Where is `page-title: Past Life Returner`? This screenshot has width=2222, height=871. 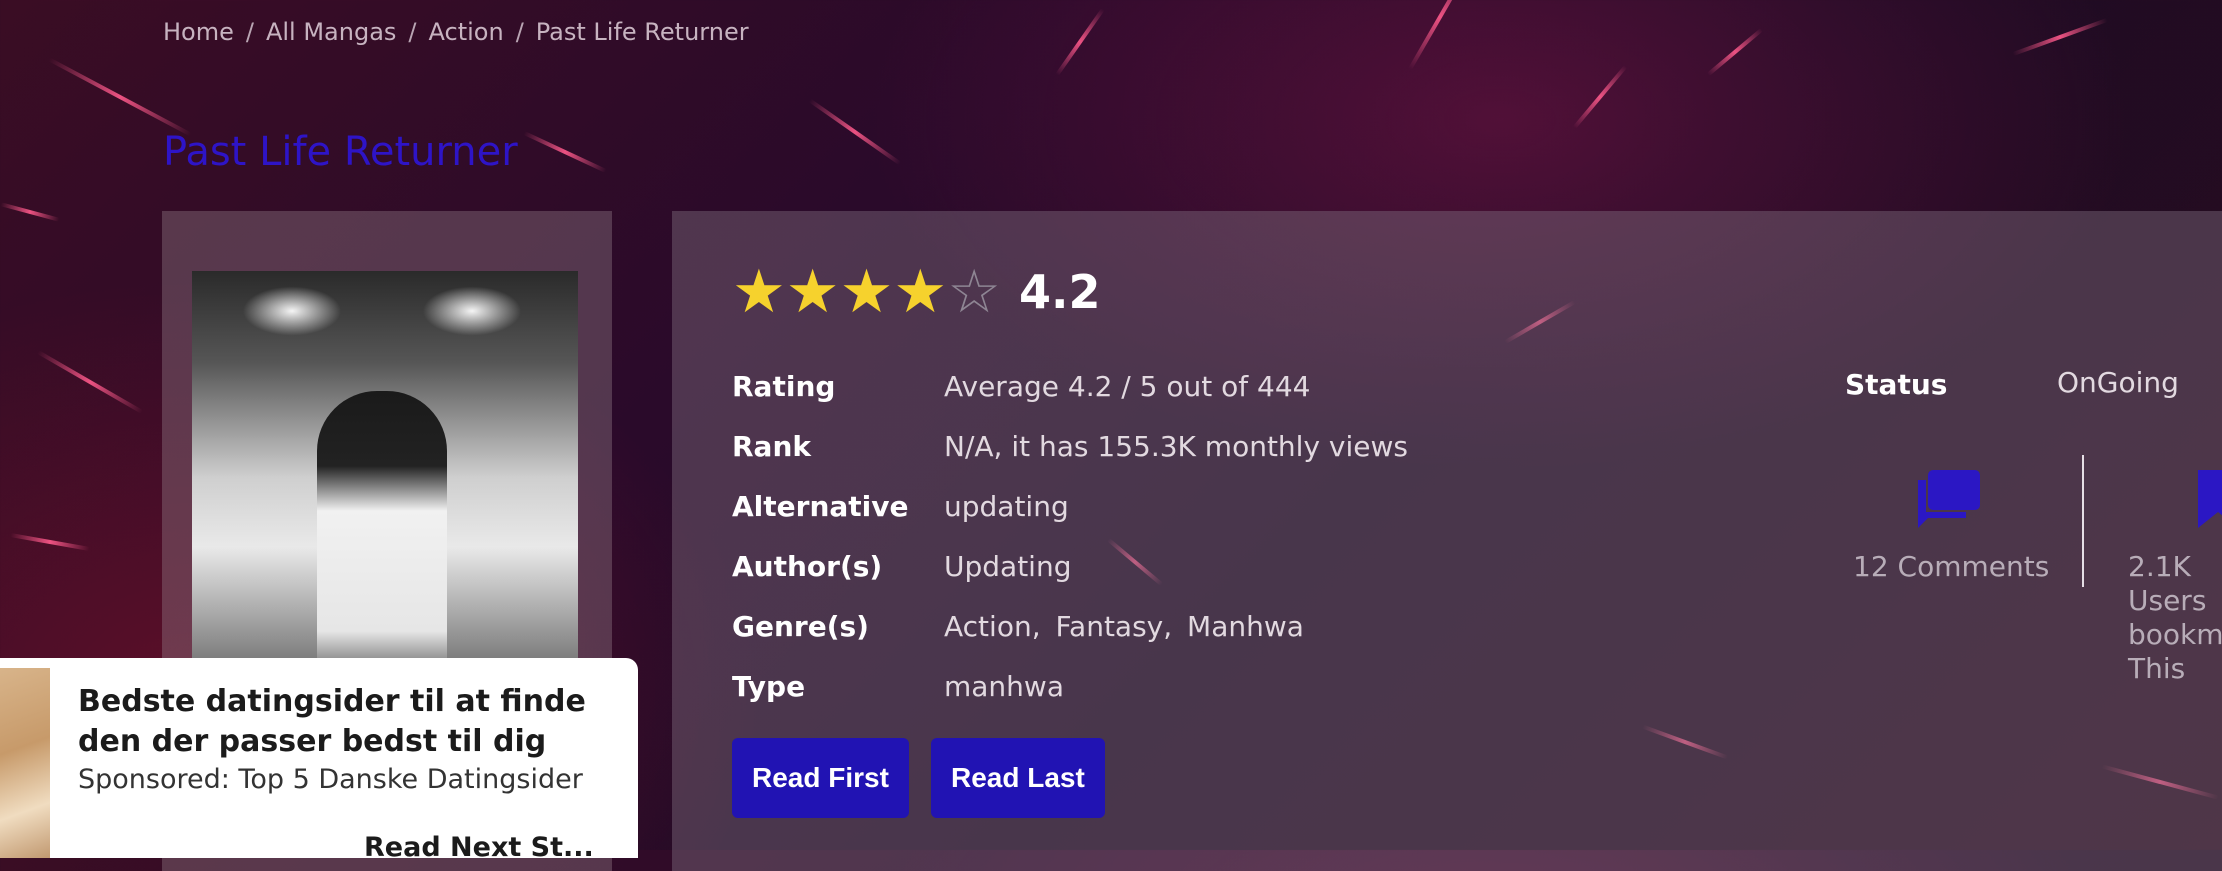
page-title: Past Life Returner is located at coordinates (340, 151).